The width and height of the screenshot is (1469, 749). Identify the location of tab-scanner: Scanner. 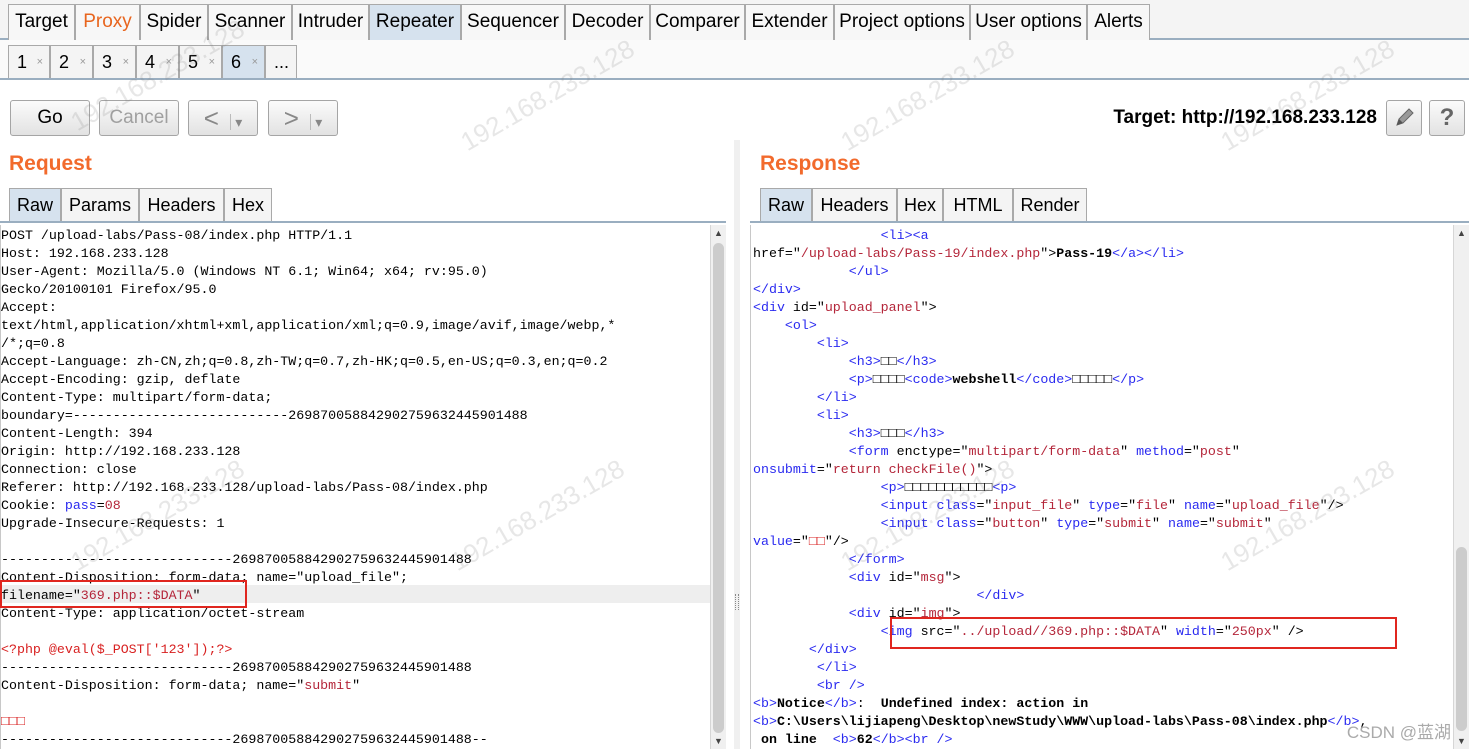
(250, 22).